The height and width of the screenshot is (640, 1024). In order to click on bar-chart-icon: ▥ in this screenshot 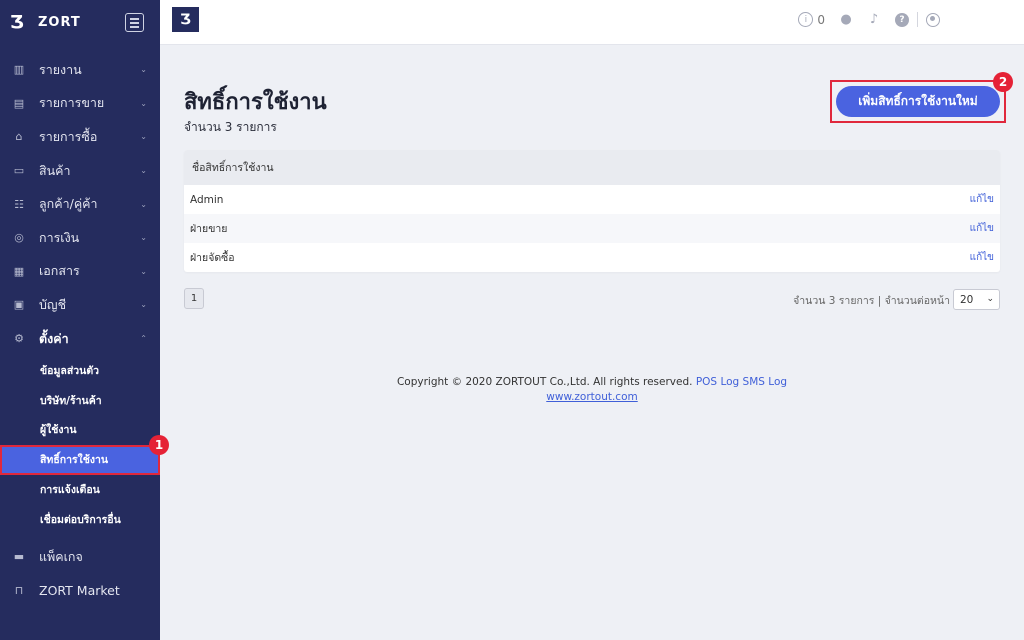, I will do `click(19, 70)`.